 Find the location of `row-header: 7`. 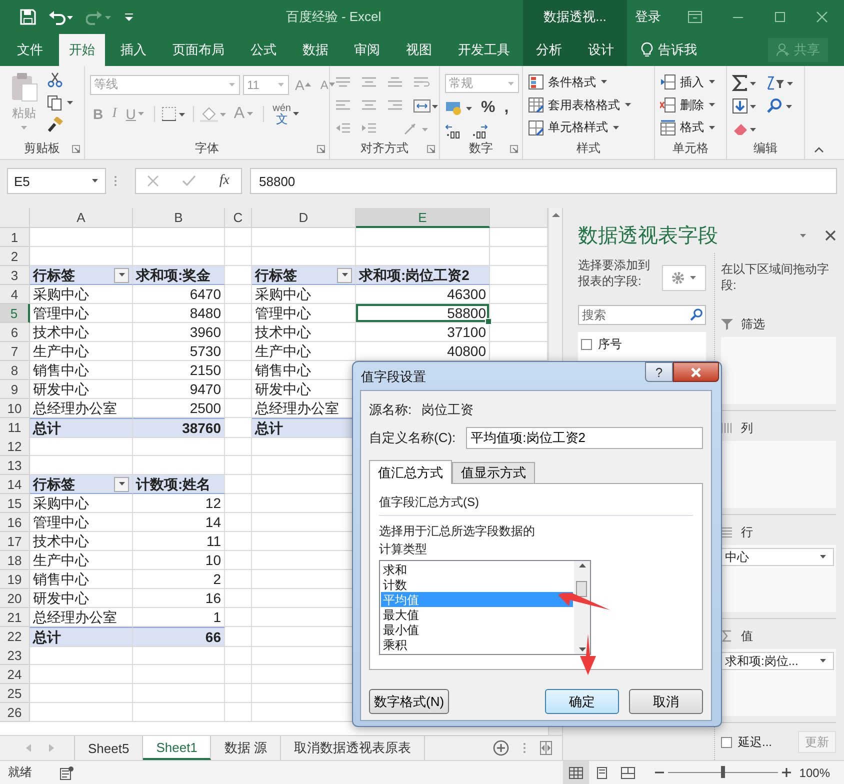

row-header: 7 is located at coordinates (15, 351).